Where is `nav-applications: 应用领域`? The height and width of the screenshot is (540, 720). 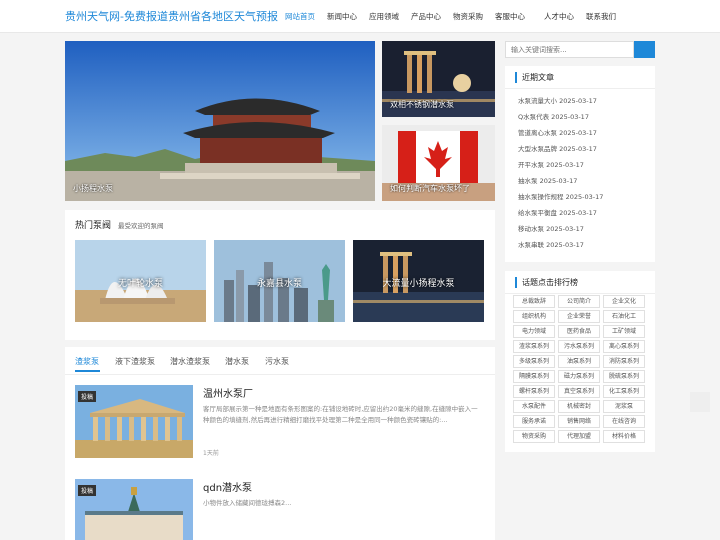
nav-applications: 应用领域 is located at coordinates (384, 16).